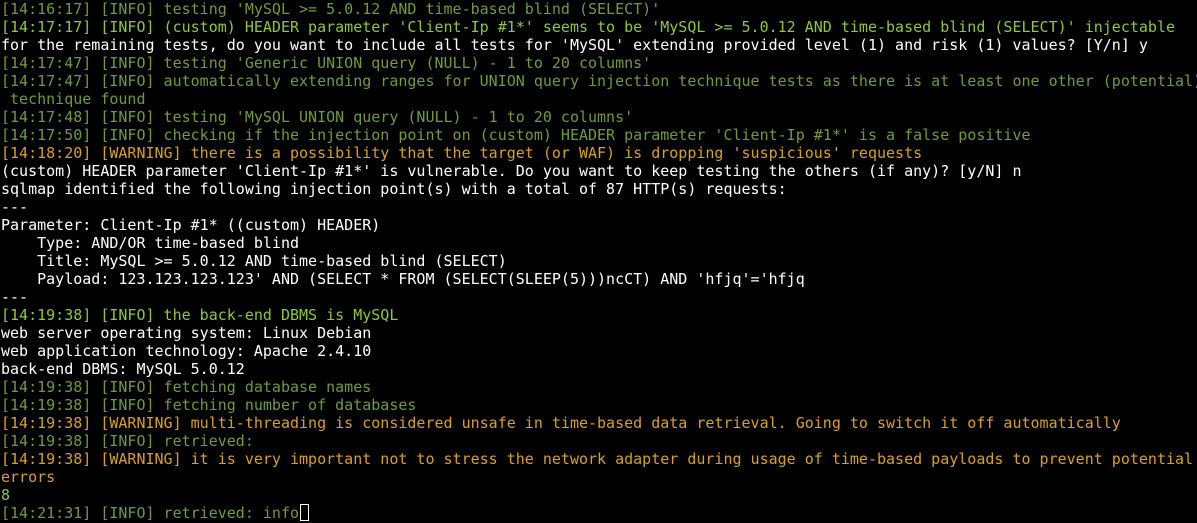 The image size is (1197, 523). I want to click on text-cursor, so click(305, 512).